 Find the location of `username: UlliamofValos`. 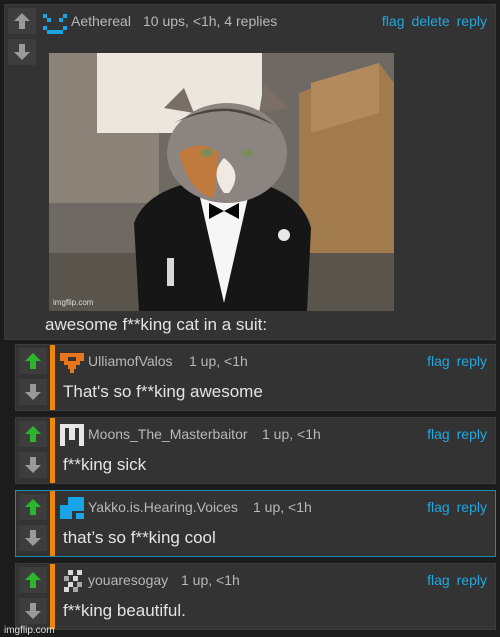

username: UlliamofValos is located at coordinates (130, 361).